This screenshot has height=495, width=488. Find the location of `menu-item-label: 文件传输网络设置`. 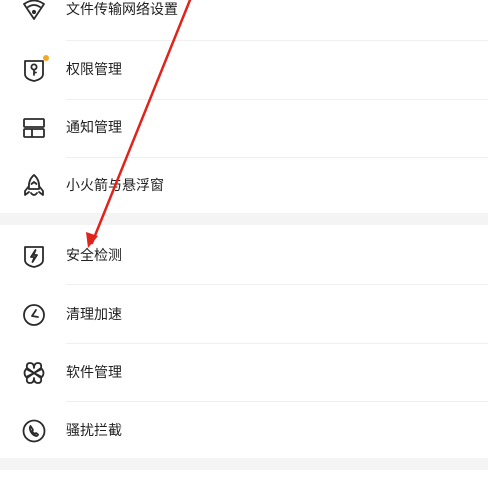

menu-item-label: 文件传输网络设置 is located at coordinates (122, 10).